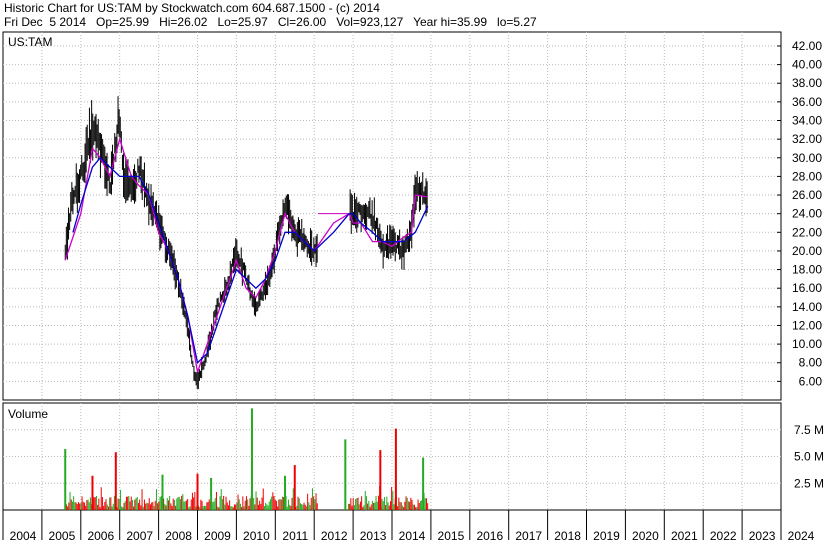  What do you see at coordinates (528, 536) in the screenshot?
I see `x-tick-label: 2017` at bounding box center [528, 536].